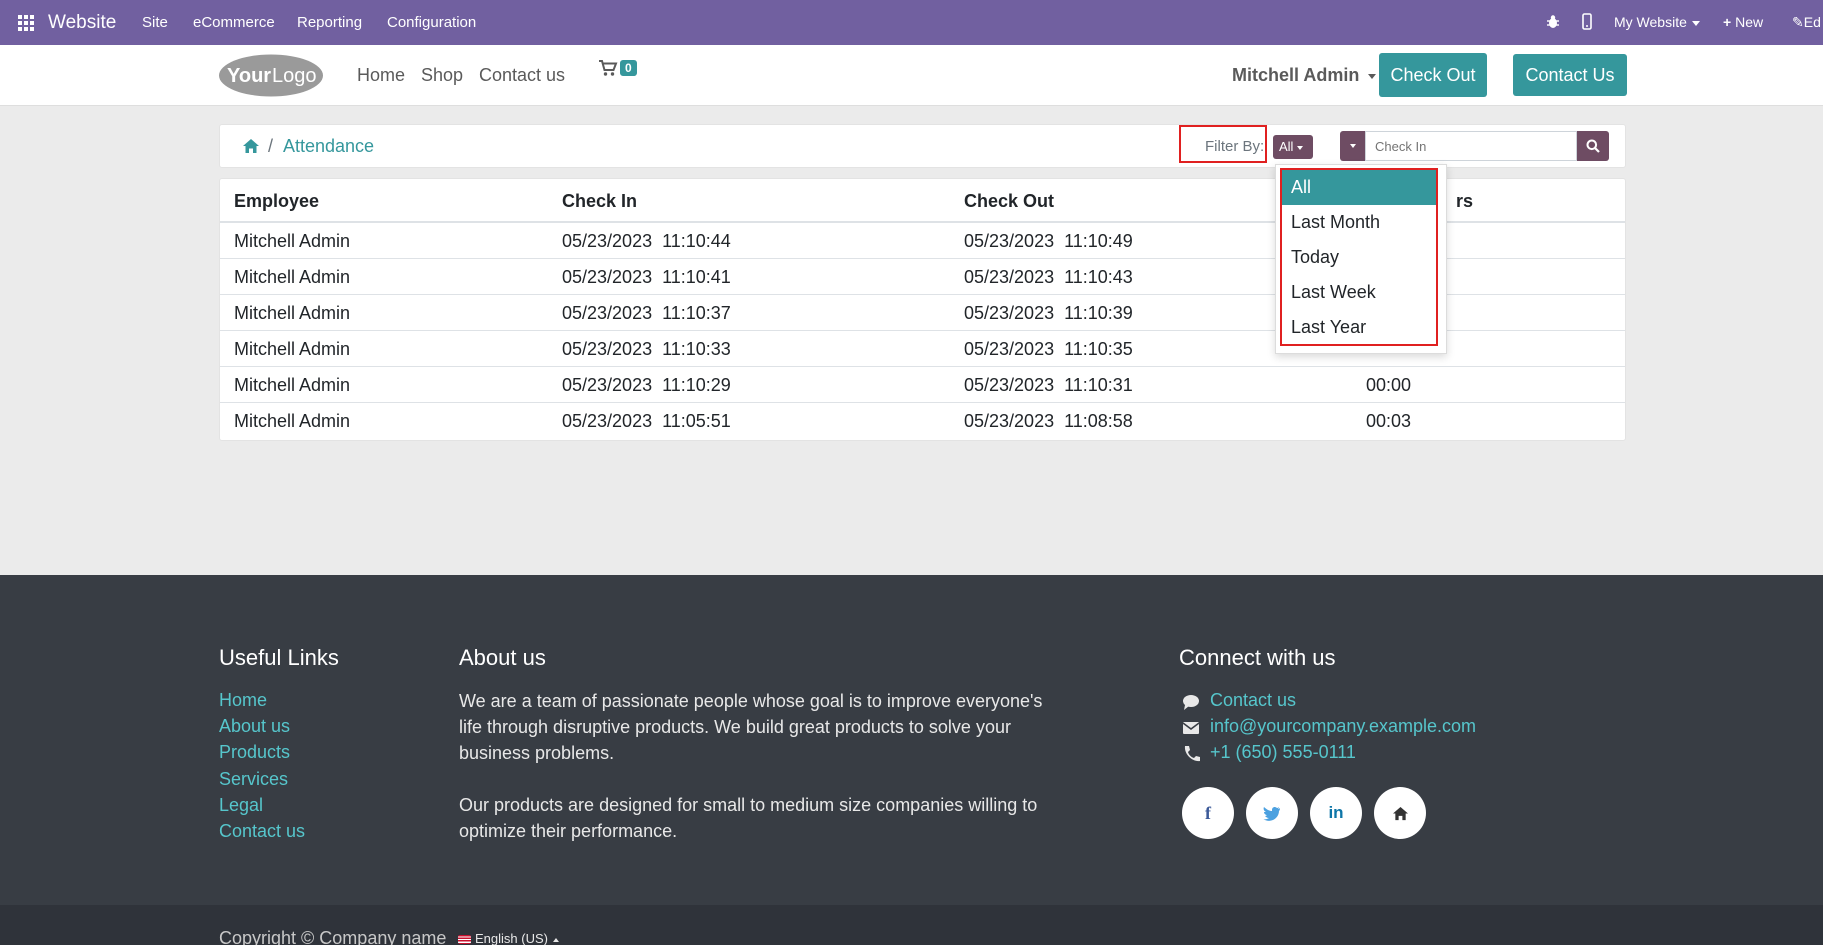 The height and width of the screenshot is (945, 1823). I want to click on cell-check-in: 05/23/2023 11:10:41, so click(646, 277).